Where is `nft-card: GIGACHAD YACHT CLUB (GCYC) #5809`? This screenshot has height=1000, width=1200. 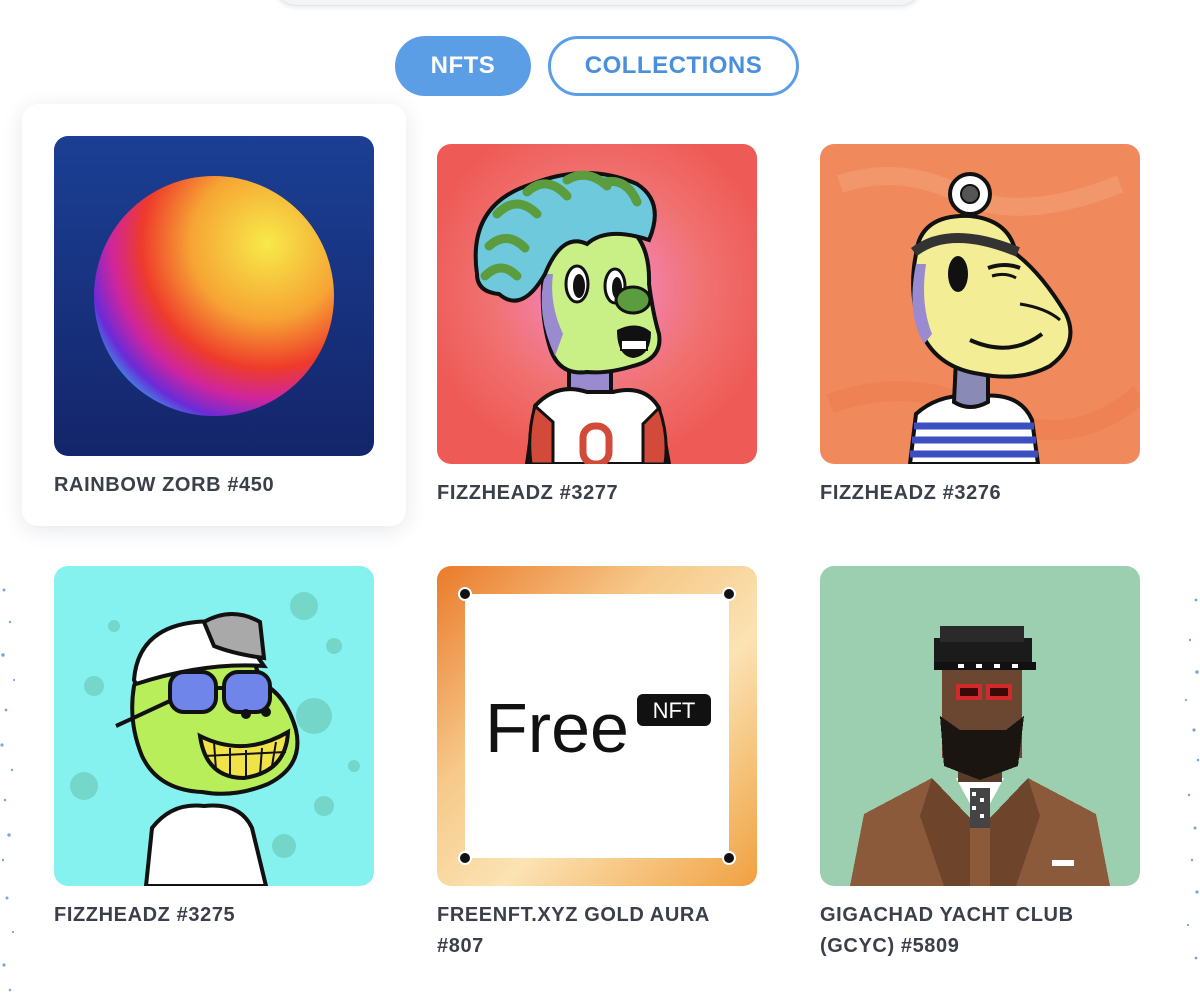
nft-card: GIGACHAD YACHT CLUB (GCYC) #5809 is located at coordinates (980, 764).